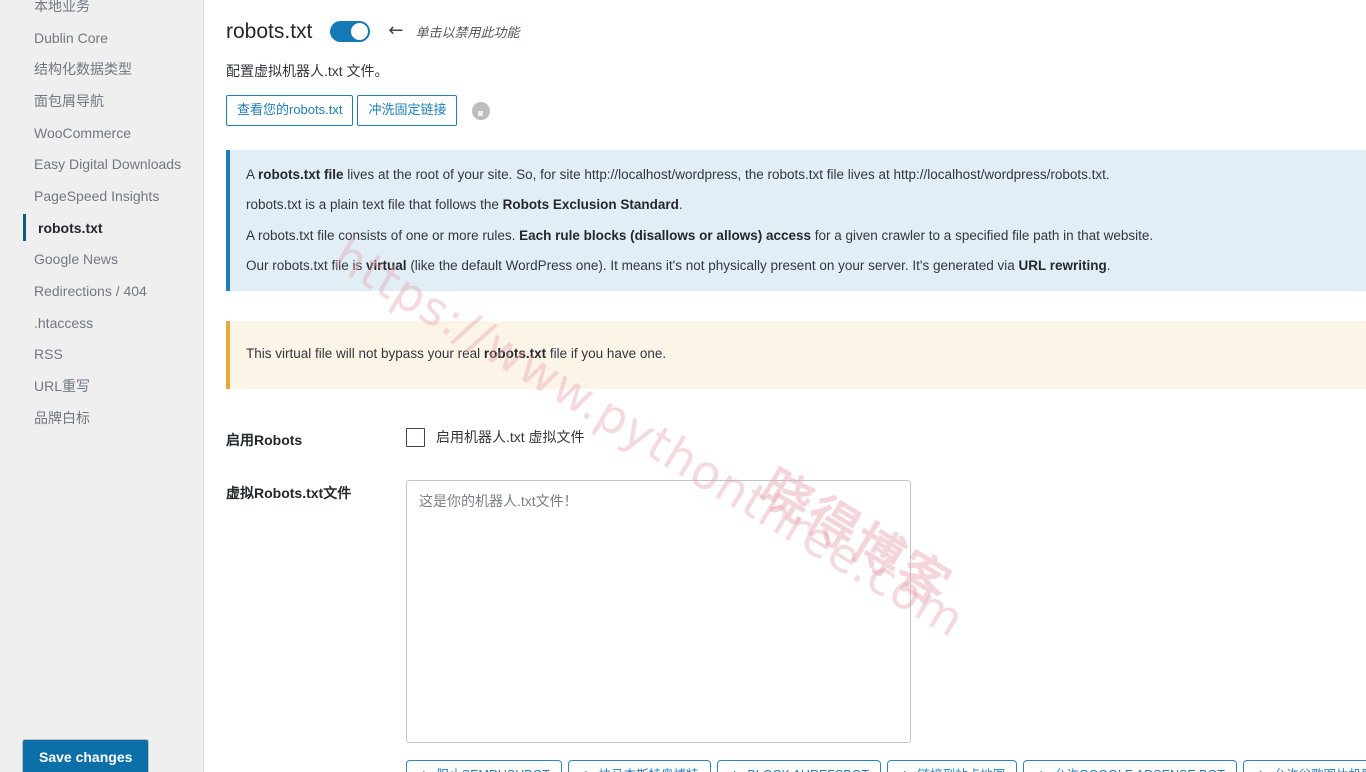 The height and width of the screenshot is (772, 1366). What do you see at coordinates (962, 770) in the screenshot?
I see `preset-button-label: 链接到站点地图` at bounding box center [962, 770].